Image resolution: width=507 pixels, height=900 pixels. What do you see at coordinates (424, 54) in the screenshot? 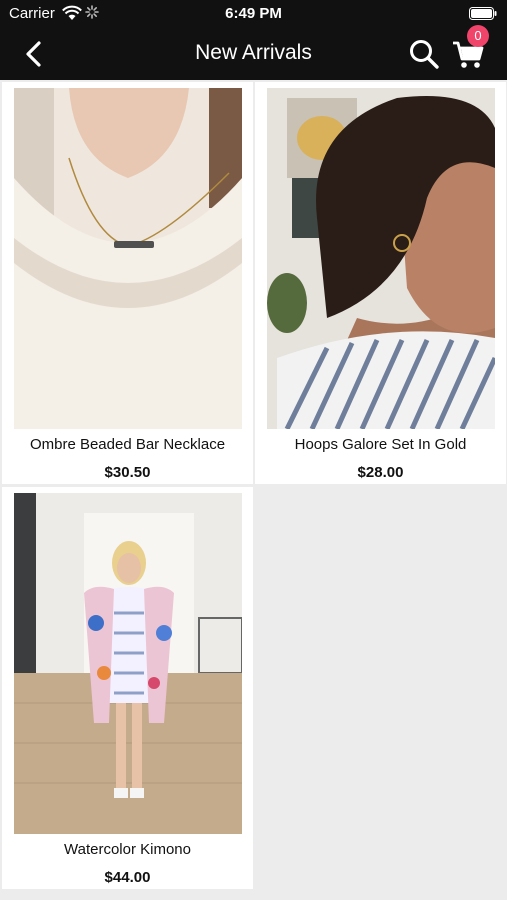
I see `search-icon` at bounding box center [424, 54].